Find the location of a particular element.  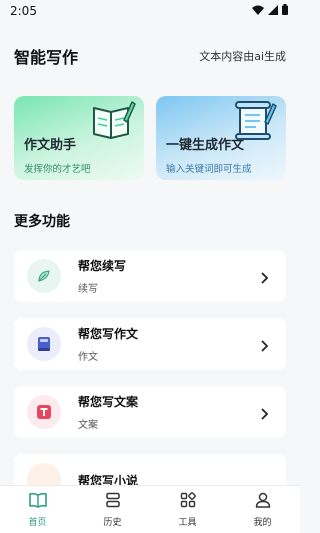

card-subtitle: 发挥你的才艺吧 is located at coordinates (57, 169).